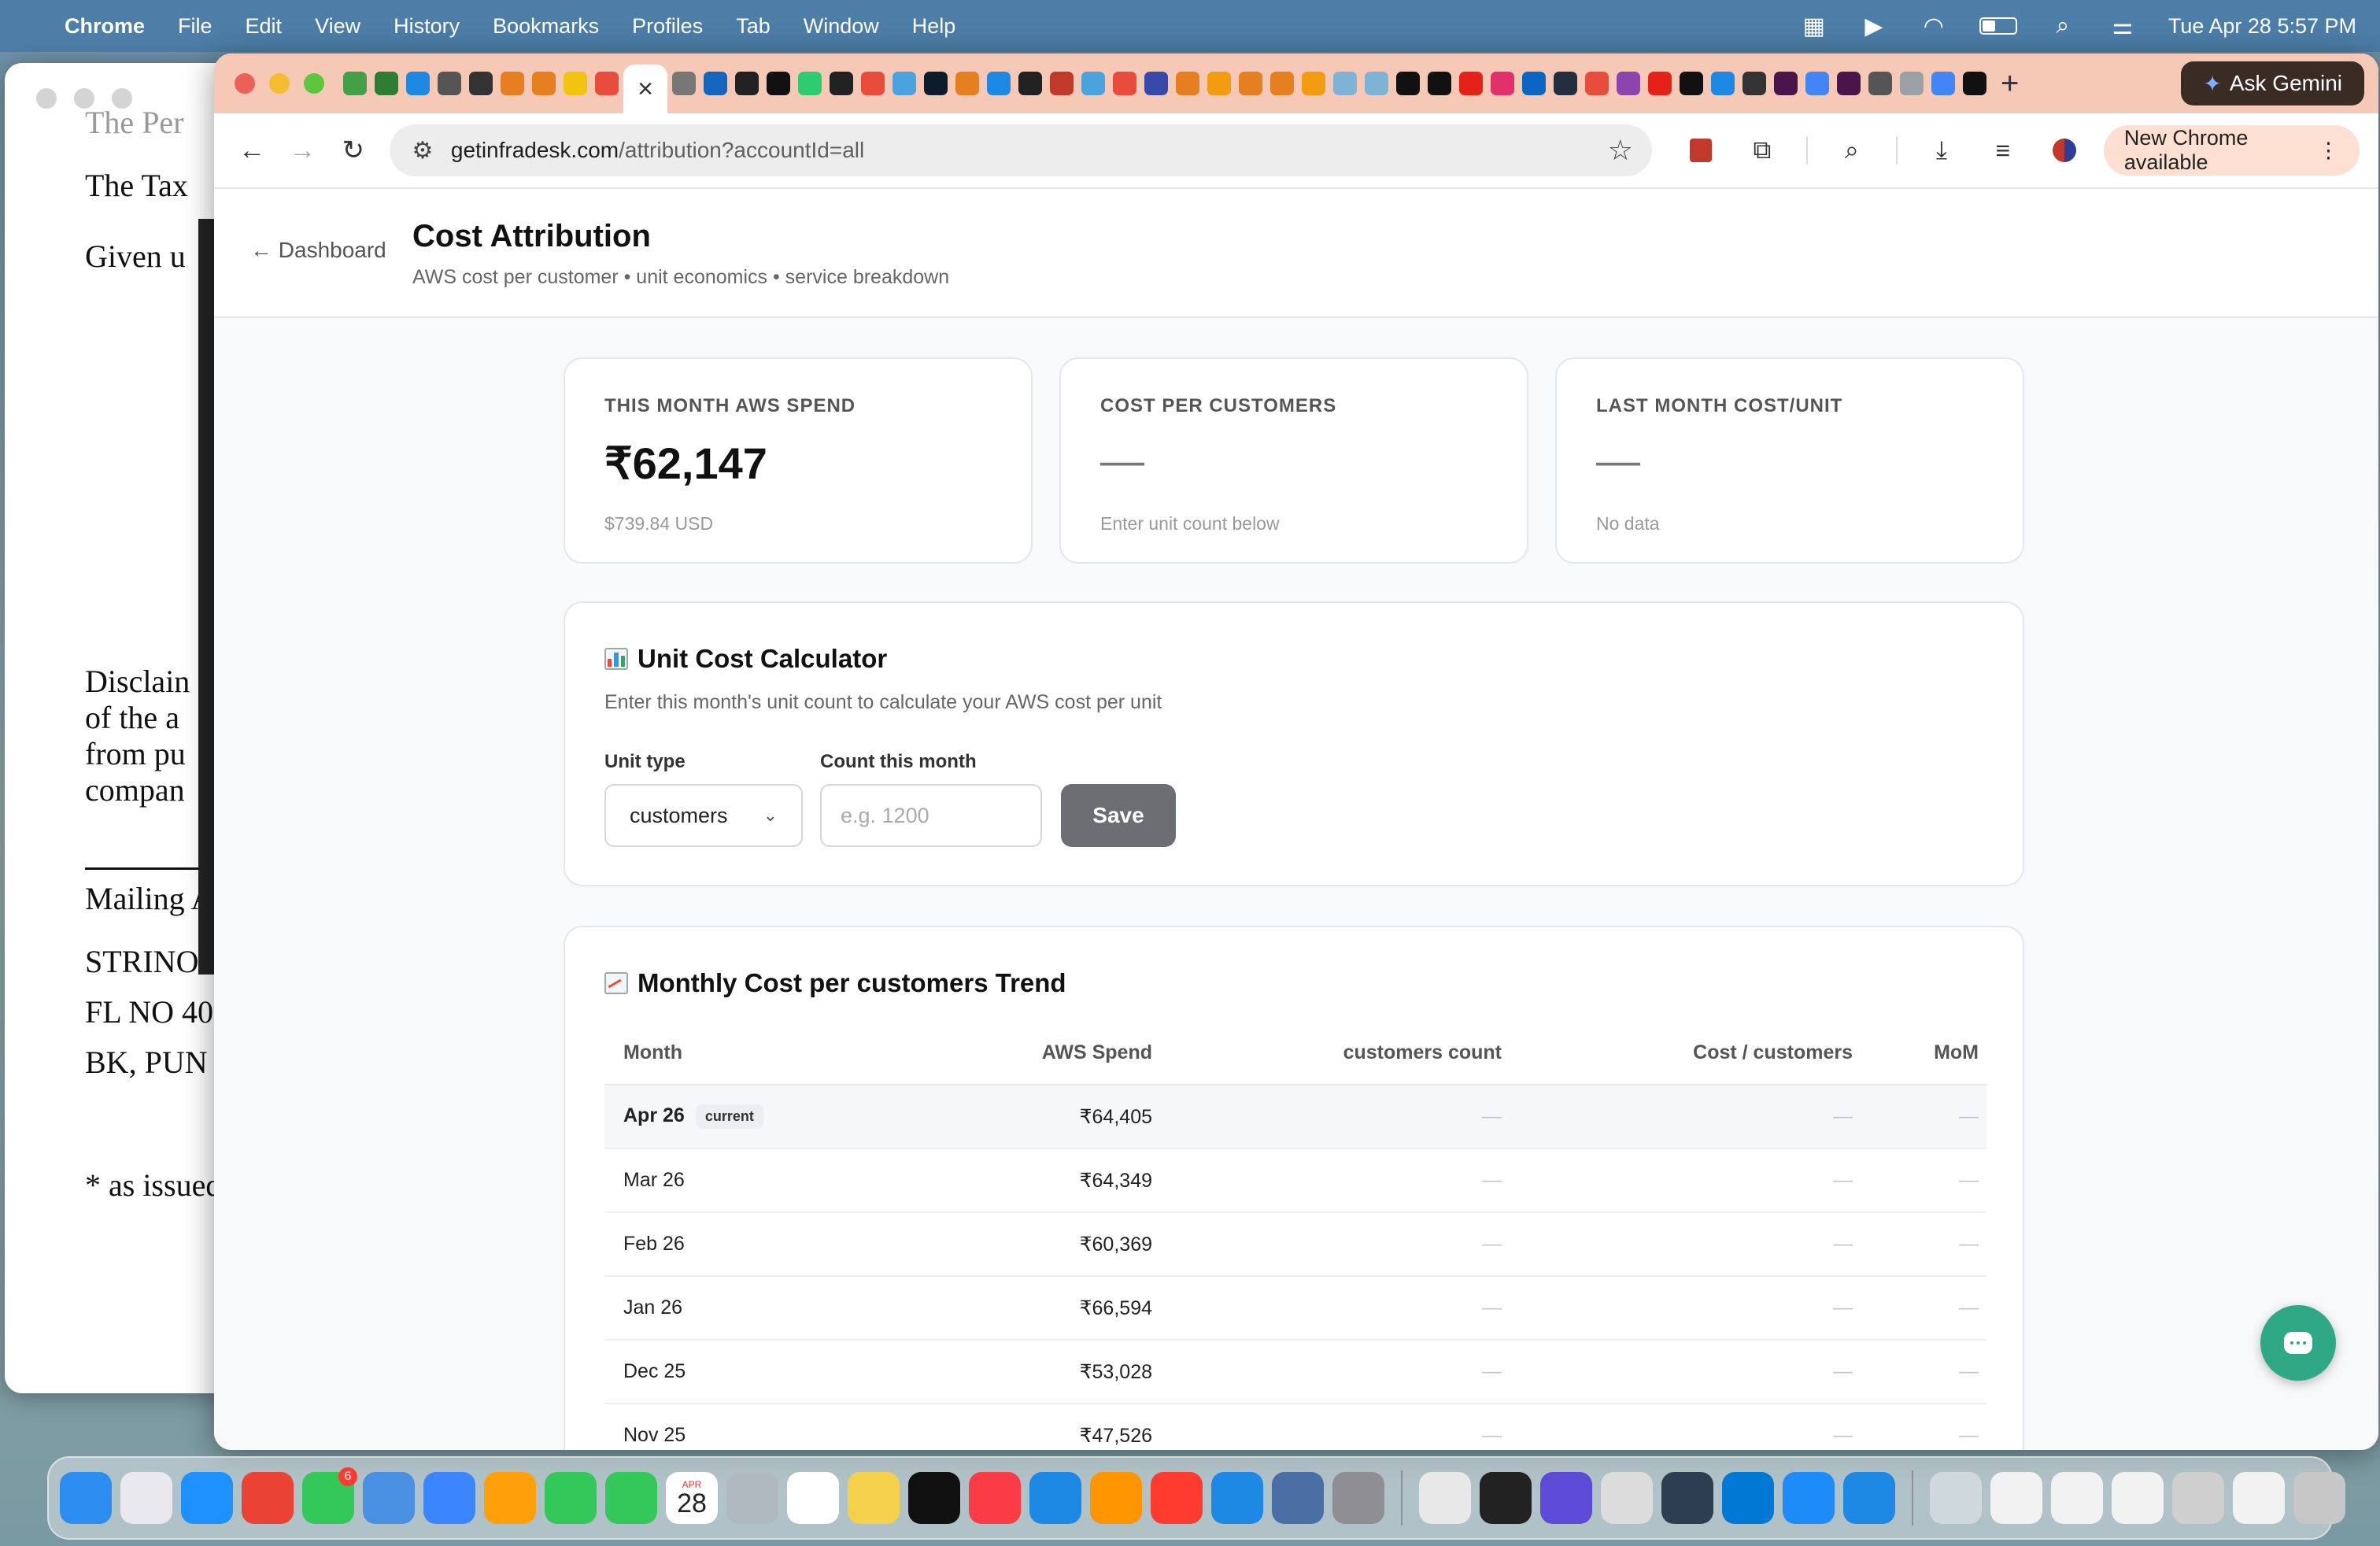  Describe the element at coordinates (1118, 815) in the screenshot. I see `save-button: Save` at that location.